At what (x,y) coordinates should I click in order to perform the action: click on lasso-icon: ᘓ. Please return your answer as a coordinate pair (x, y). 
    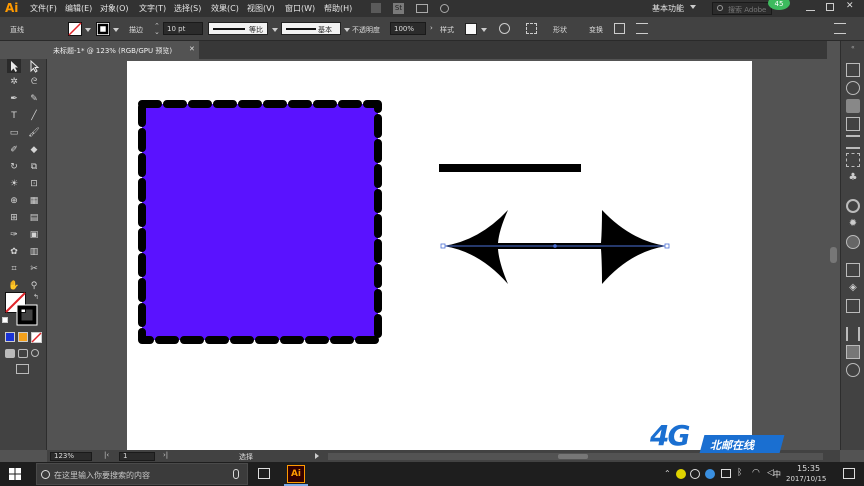
    Looking at the image, I should click on (34, 82).